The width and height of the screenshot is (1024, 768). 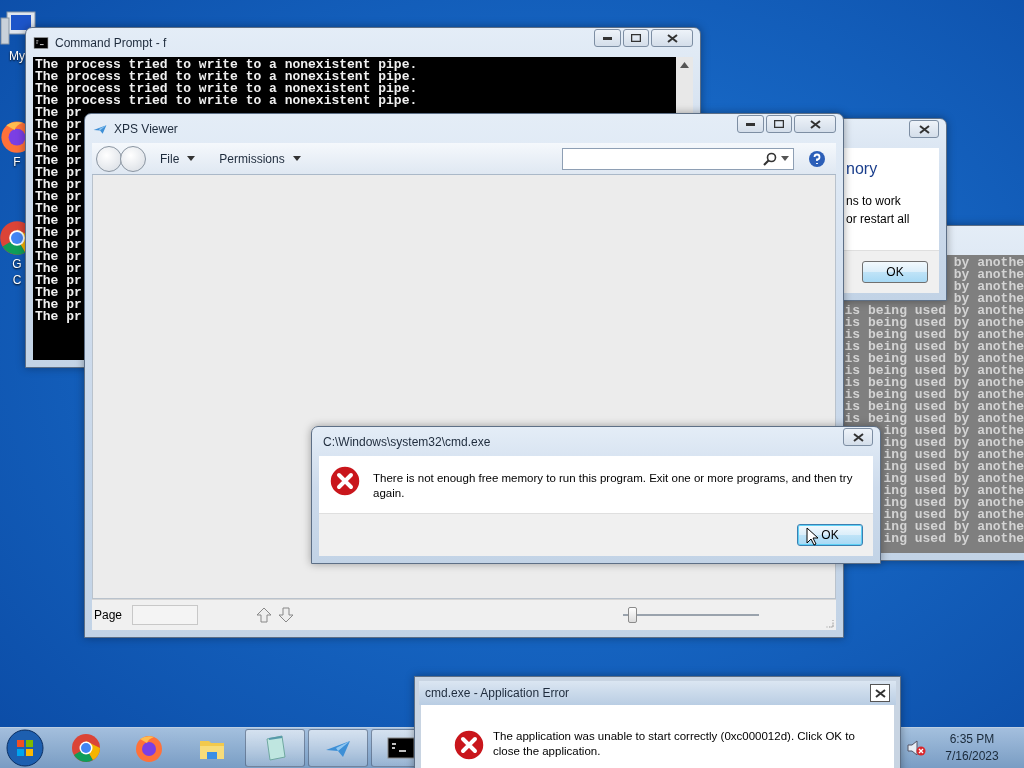 I want to click on scroll-up-arrow-icon, so click(x=684, y=65).